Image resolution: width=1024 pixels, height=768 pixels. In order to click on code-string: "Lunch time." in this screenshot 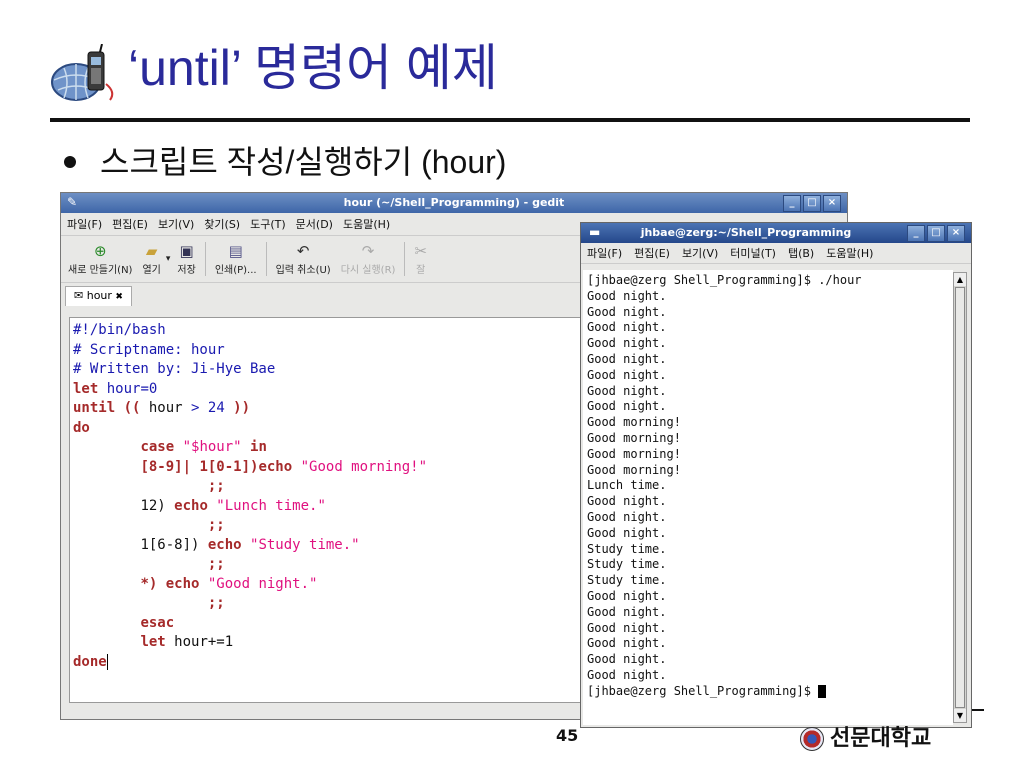, I will do `click(266, 505)`.